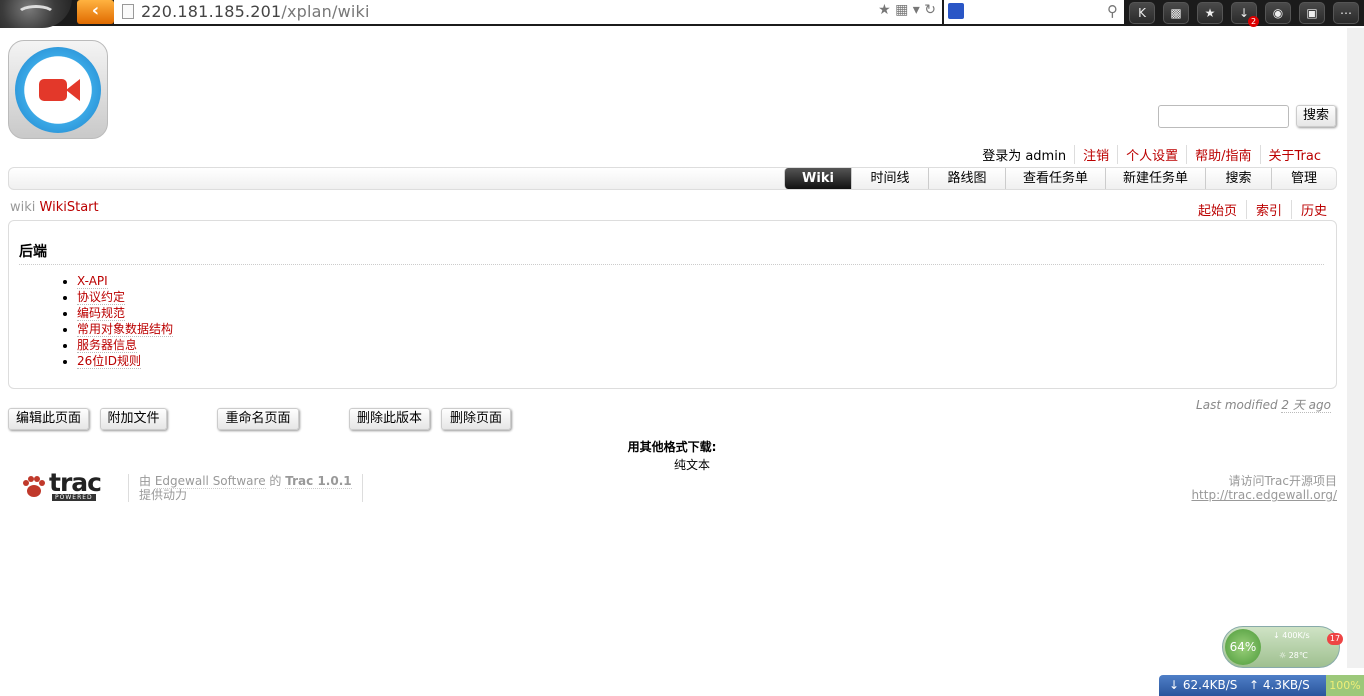 The image size is (1364, 696). I want to click on start-page-link: 起始页, so click(1217, 211).